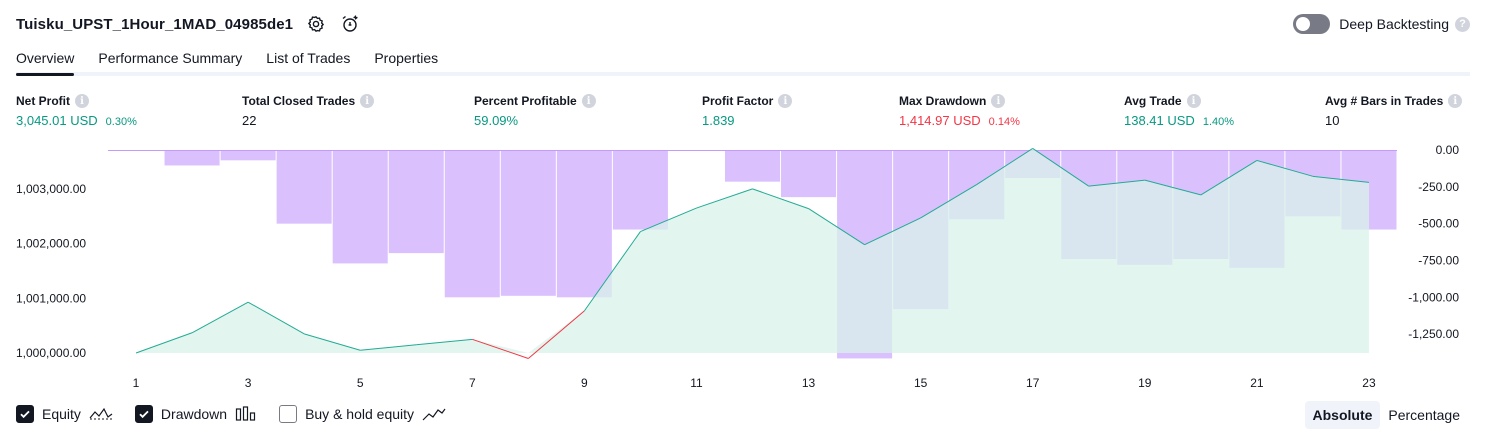  I want to click on metric-label: Avg Trade, so click(1153, 101).